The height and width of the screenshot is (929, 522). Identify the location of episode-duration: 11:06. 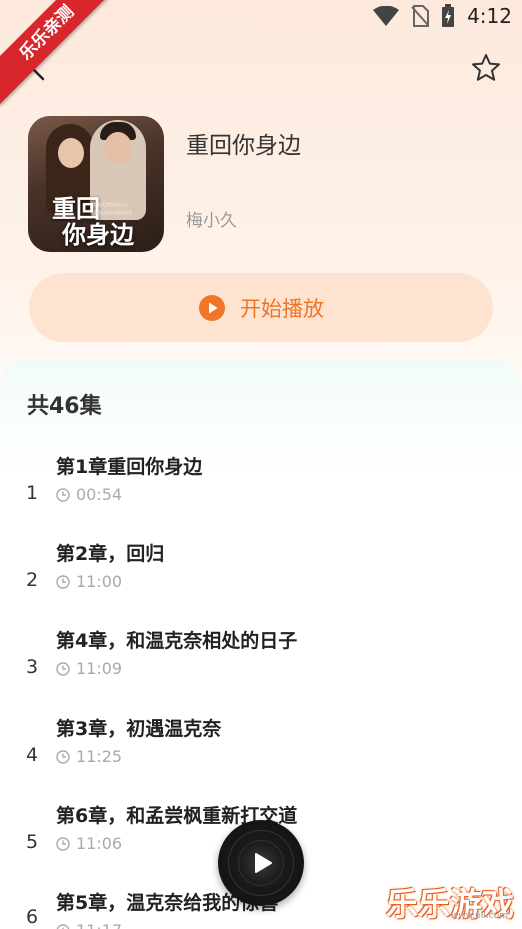
(99, 843).